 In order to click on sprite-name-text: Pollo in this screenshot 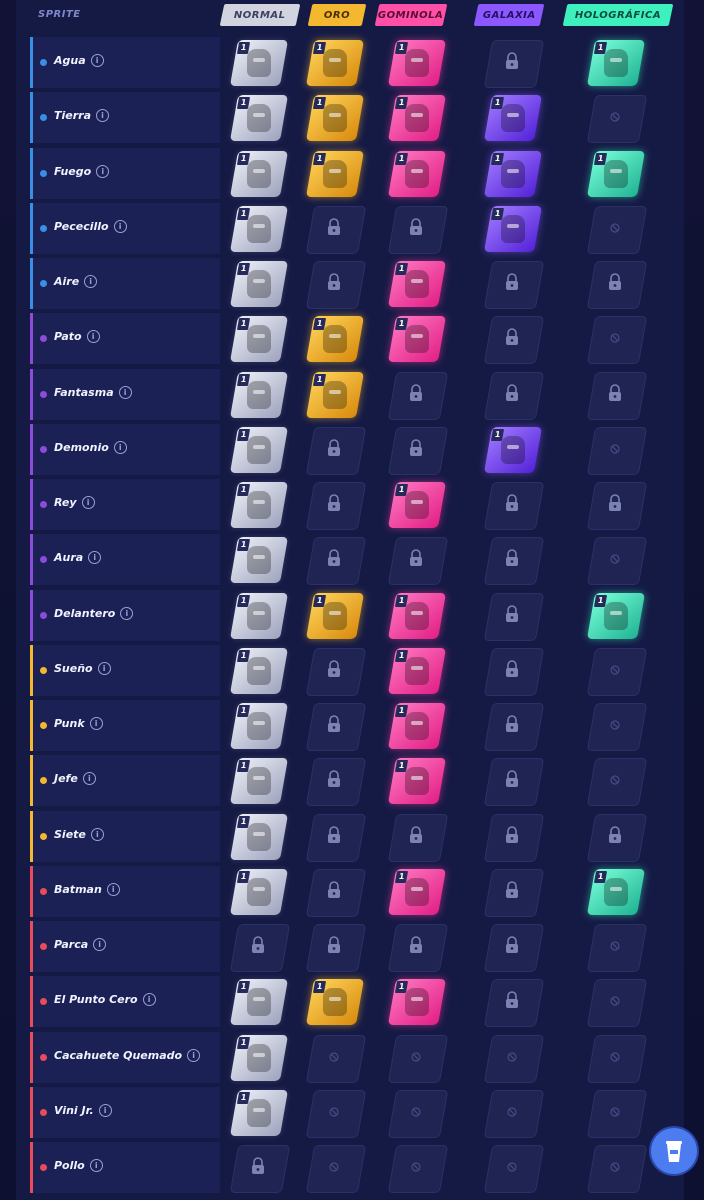, I will do `click(69, 1165)`.